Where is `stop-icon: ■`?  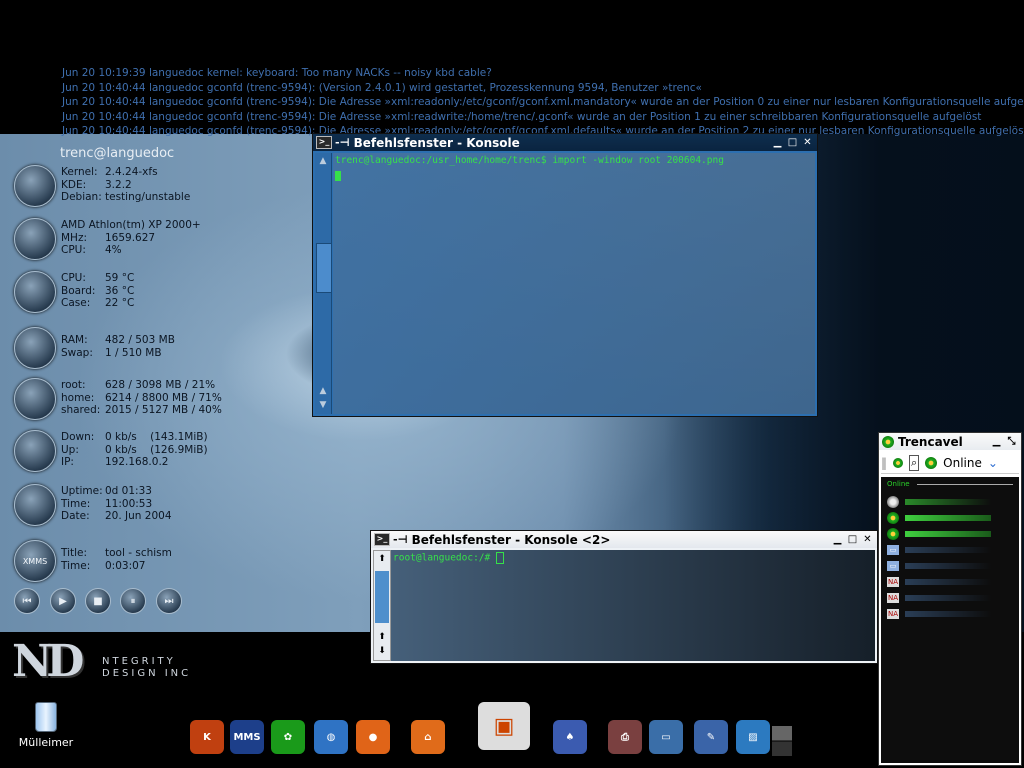 stop-icon: ■ is located at coordinates (98, 601).